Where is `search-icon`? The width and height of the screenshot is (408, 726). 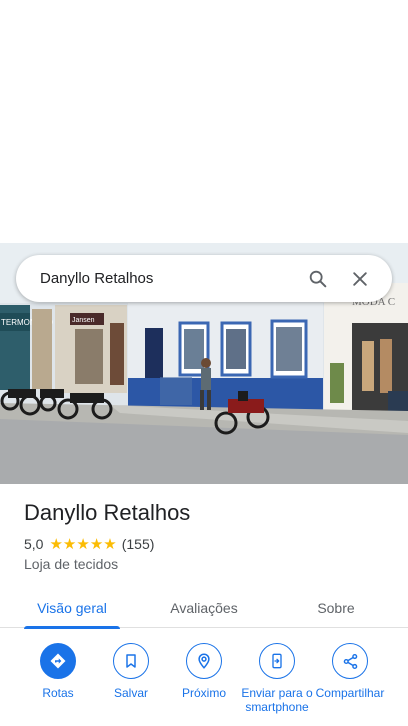
search-icon is located at coordinates (318, 278).